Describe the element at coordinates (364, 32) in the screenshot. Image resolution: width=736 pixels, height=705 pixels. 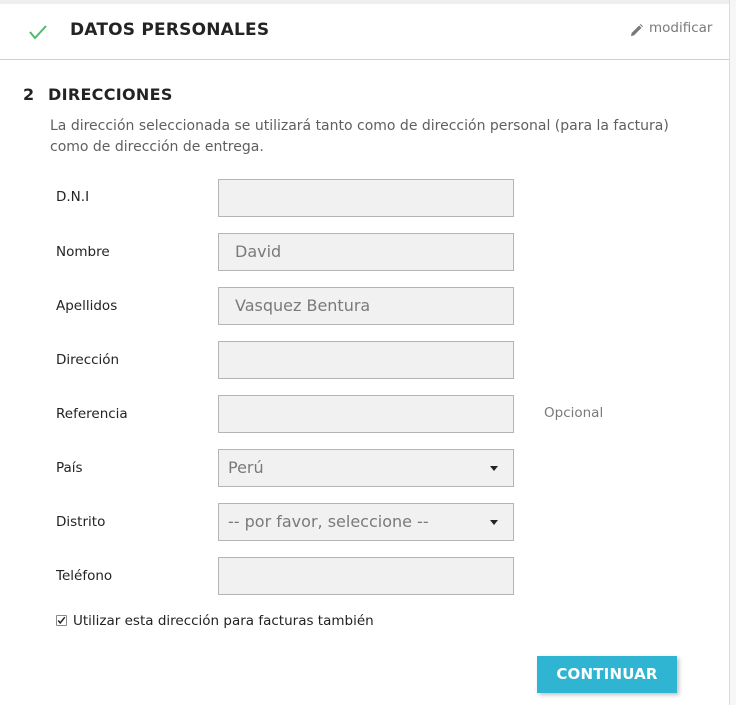
I see `step-personal-data: DATOS PERSONALES modificar` at that location.